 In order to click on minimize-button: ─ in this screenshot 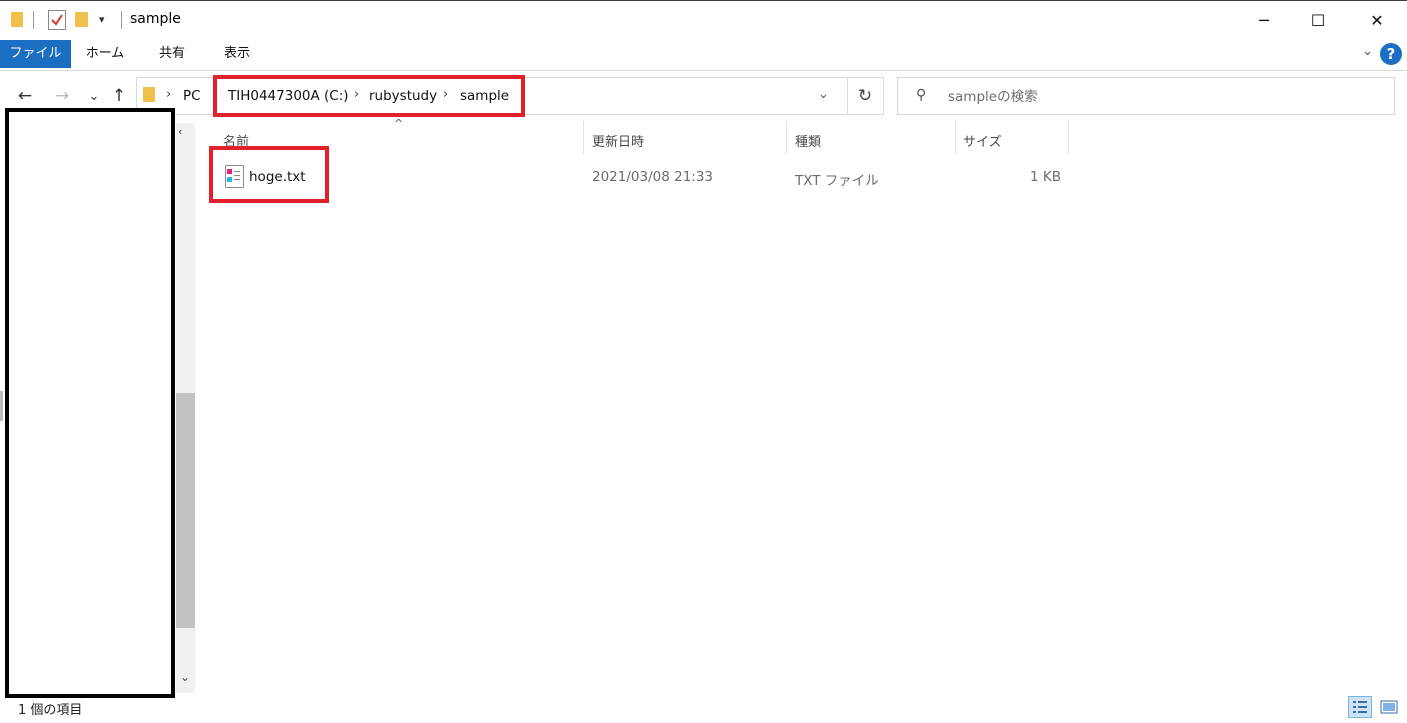, I will do `click(1264, 20)`.